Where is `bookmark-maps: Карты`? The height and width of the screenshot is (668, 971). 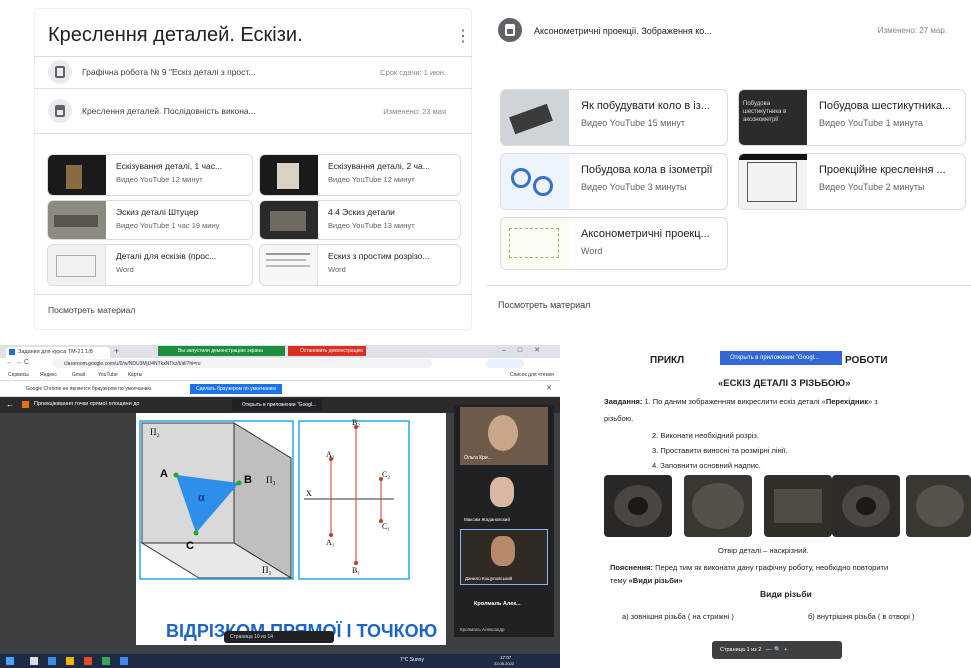 bookmark-maps: Карты is located at coordinates (135, 375).